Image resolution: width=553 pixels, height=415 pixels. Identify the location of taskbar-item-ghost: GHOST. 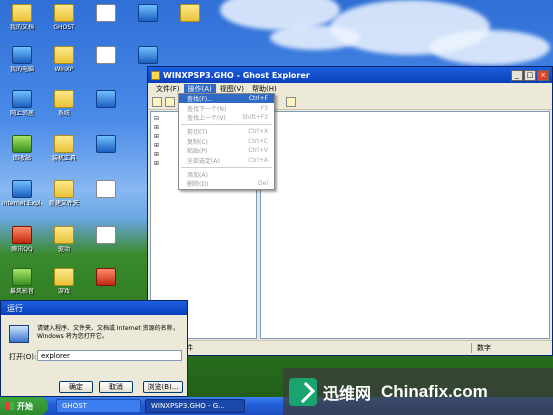
(98, 406).